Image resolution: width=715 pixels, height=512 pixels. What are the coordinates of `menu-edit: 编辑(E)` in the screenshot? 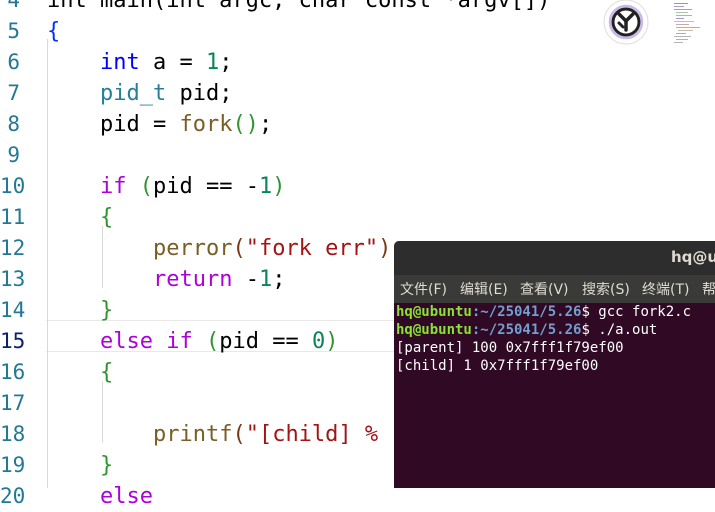 It's located at (484, 289).